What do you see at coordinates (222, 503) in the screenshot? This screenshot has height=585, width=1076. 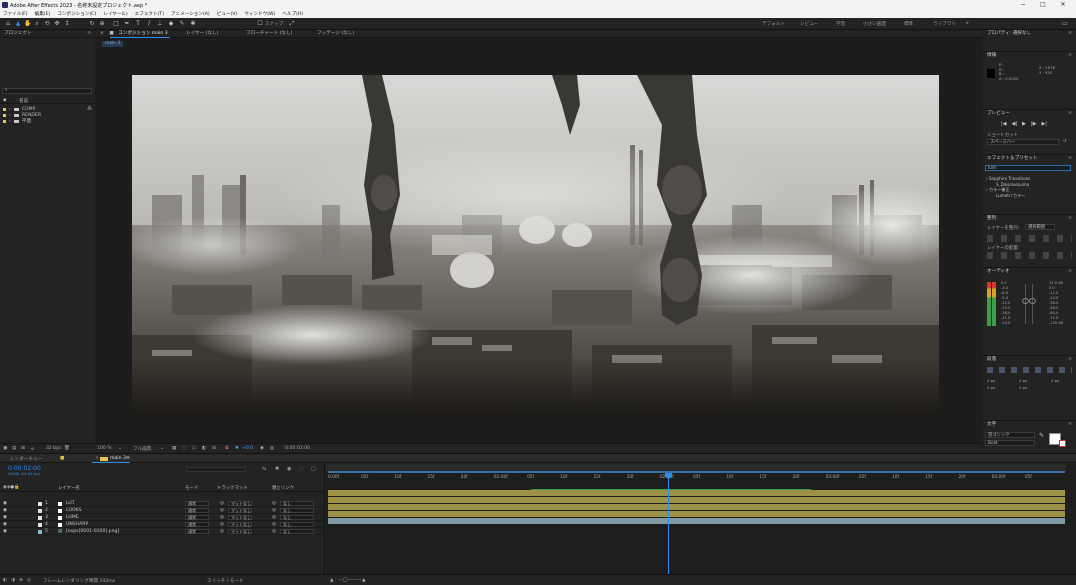 I see `track-matte-icon: ◎` at bounding box center [222, 503].